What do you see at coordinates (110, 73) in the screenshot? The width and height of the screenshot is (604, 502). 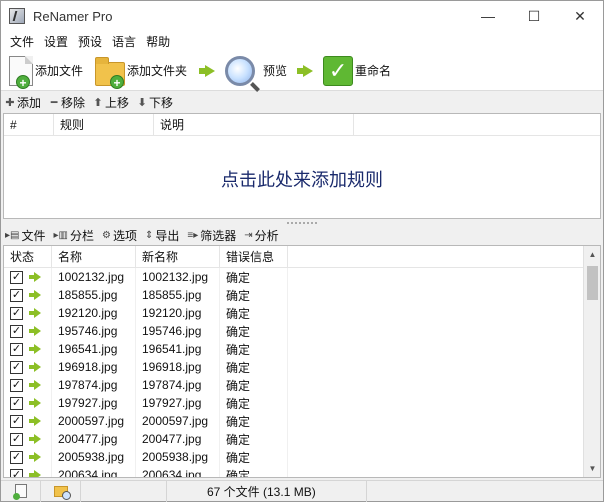 I see `add-folder-icon: +` at bounding box center [110, 73].